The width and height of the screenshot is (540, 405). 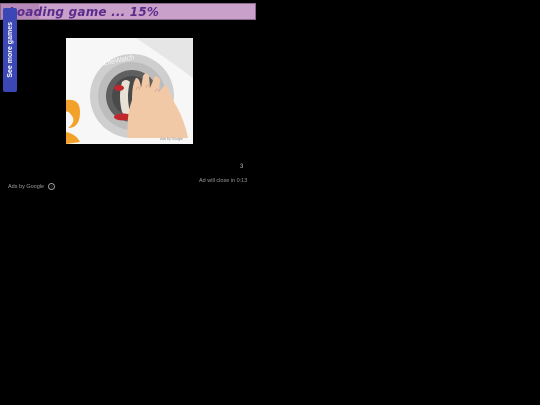 What do you see at coordinates (223, 181) in the screenshot?
I see `ad-close-timer-text: Ad will close in 0:13` at bounding box center [223, 181].